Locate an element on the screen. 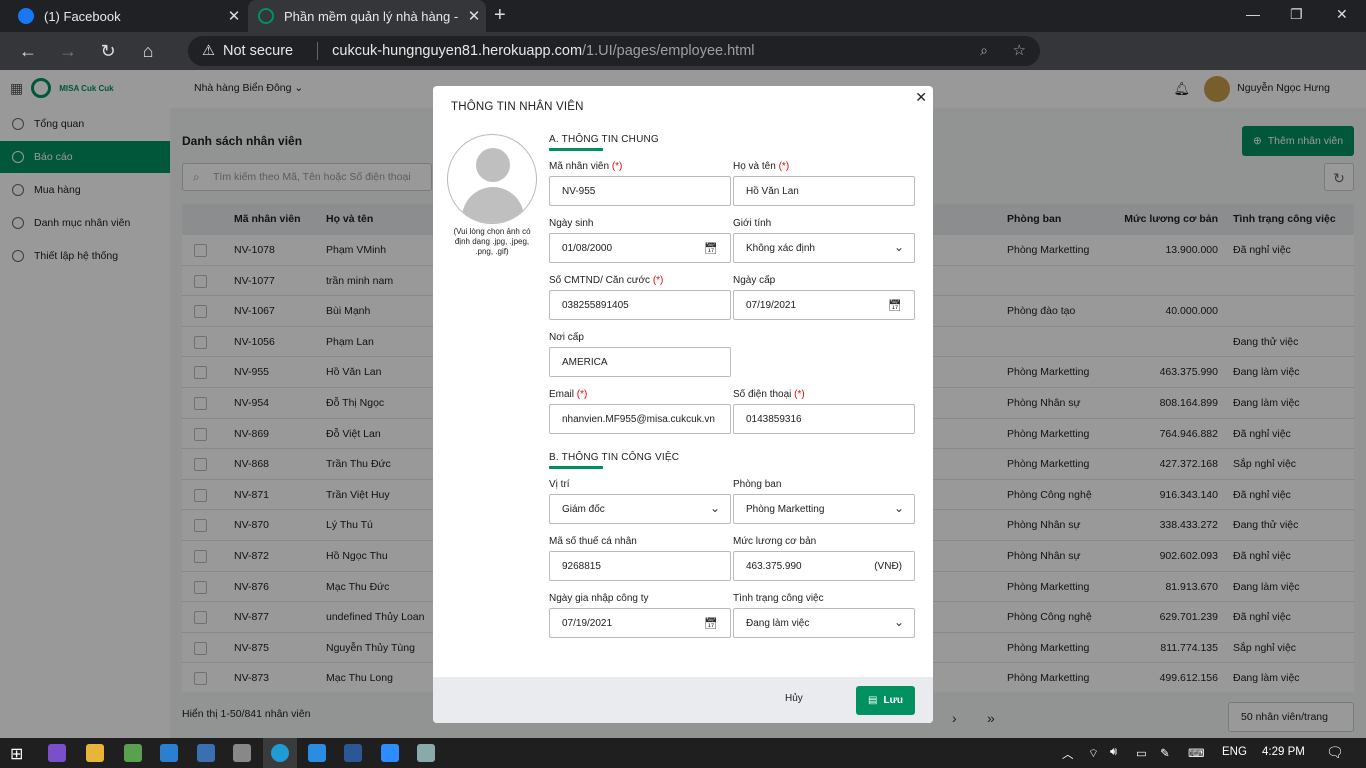  section-work-title: B. THÔNG TIN CÔNG VIỆC is located at coordinates (614, 460).